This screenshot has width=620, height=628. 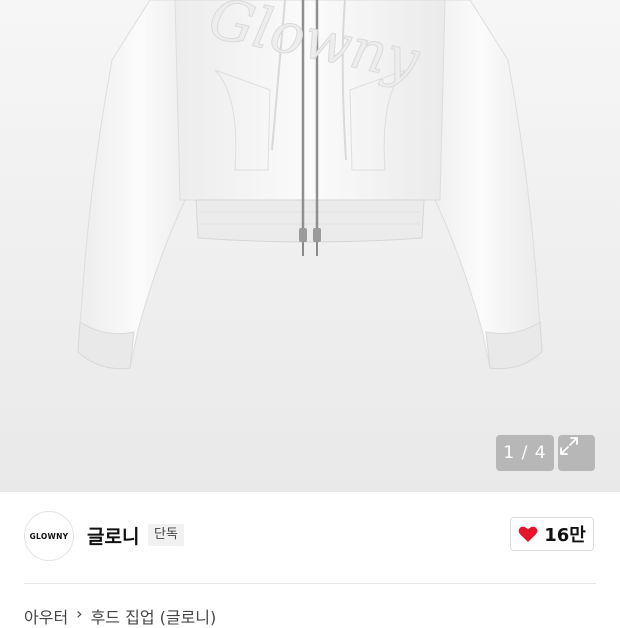 What do you see at coordinates (113, 535) in the screenshot?
I see `brand-name: 글로니` at bounding box center [113, 535].